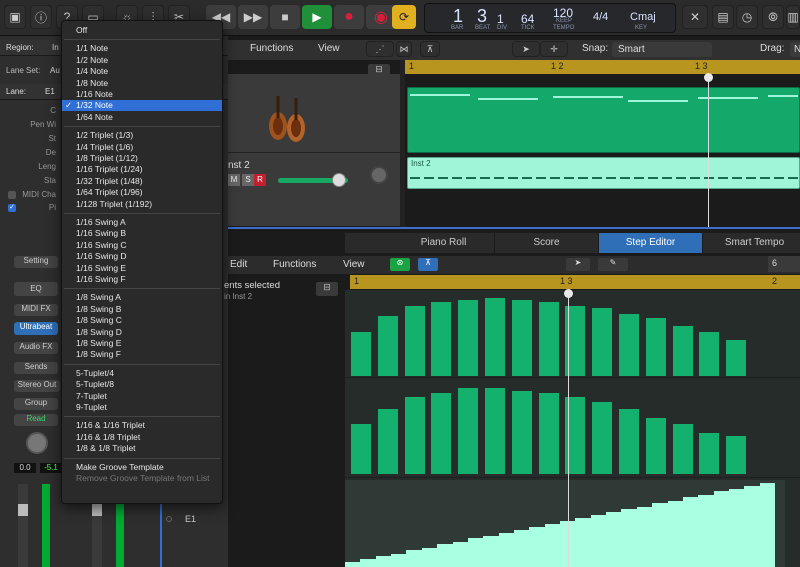  I want to click on menu-item: 1/8 Swing A, so click(142, 297).